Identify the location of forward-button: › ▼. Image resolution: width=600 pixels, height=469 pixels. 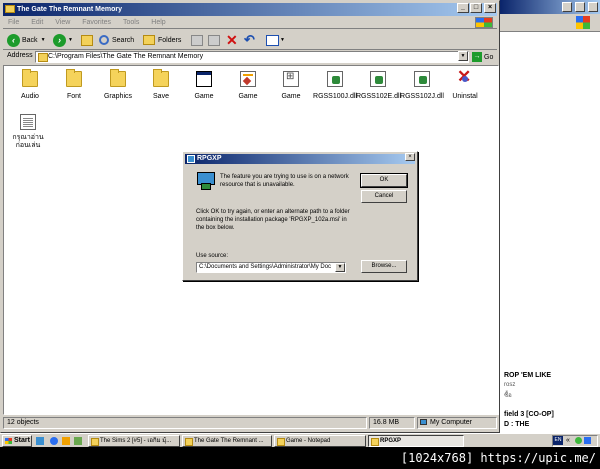
(63, 40).